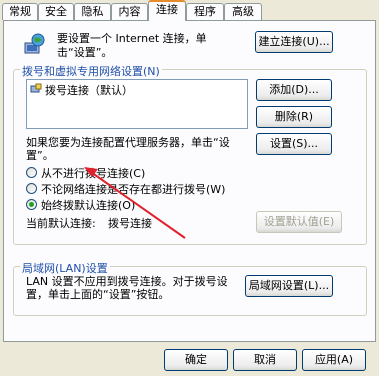 Image resolution: width=379 pixels, height=376 pixels. What do you see at coordinates (36, 89) in the screenshot?
I see `dialup-connection-icon` at bounding box center [36, 89].